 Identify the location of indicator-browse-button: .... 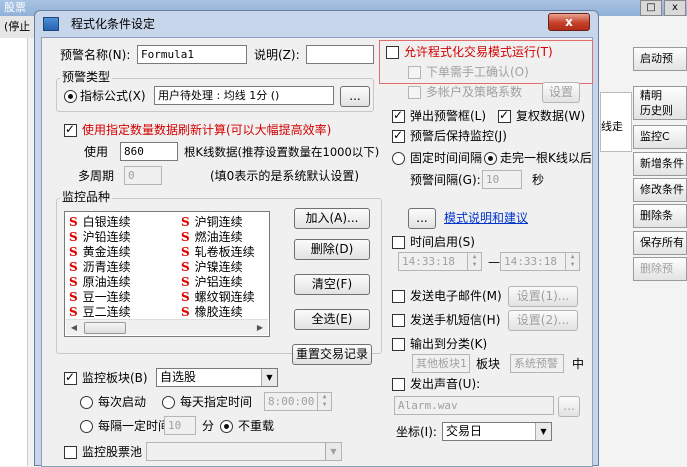
(355, 96).